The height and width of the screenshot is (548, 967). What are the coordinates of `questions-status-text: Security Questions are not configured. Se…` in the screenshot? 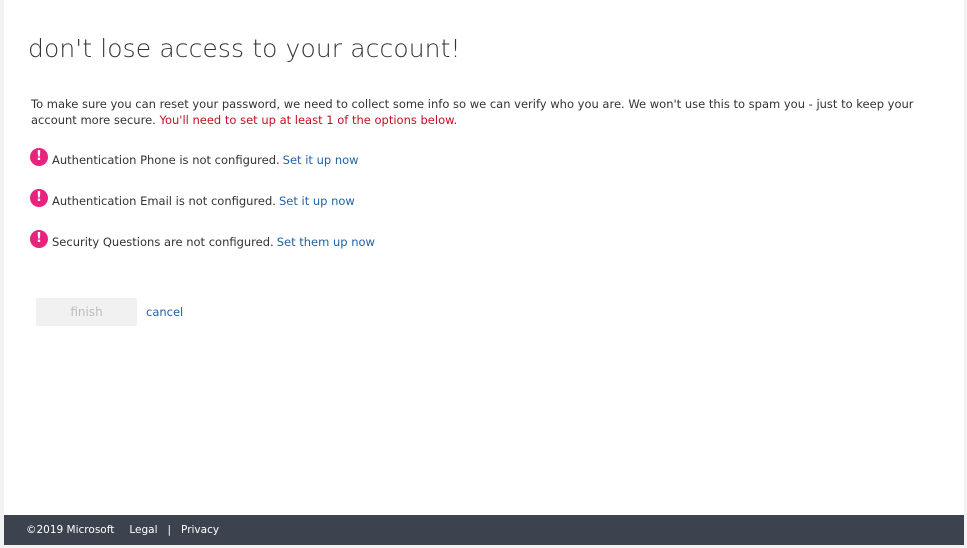 It's located at (213, 241).